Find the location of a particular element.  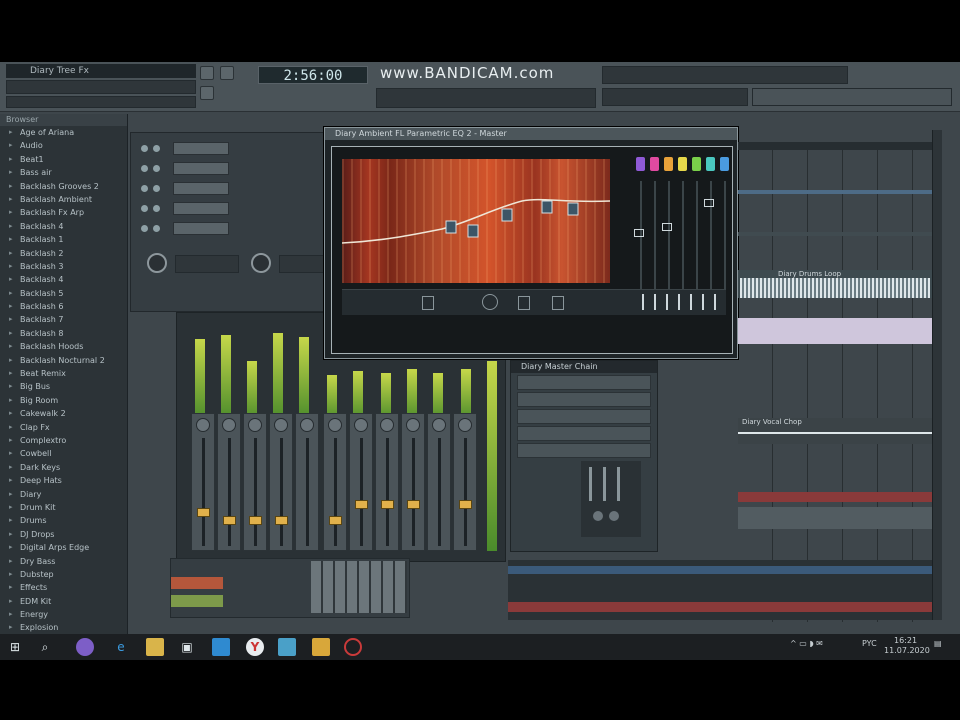

song-mode-icon is located at coordinates (207, 93).